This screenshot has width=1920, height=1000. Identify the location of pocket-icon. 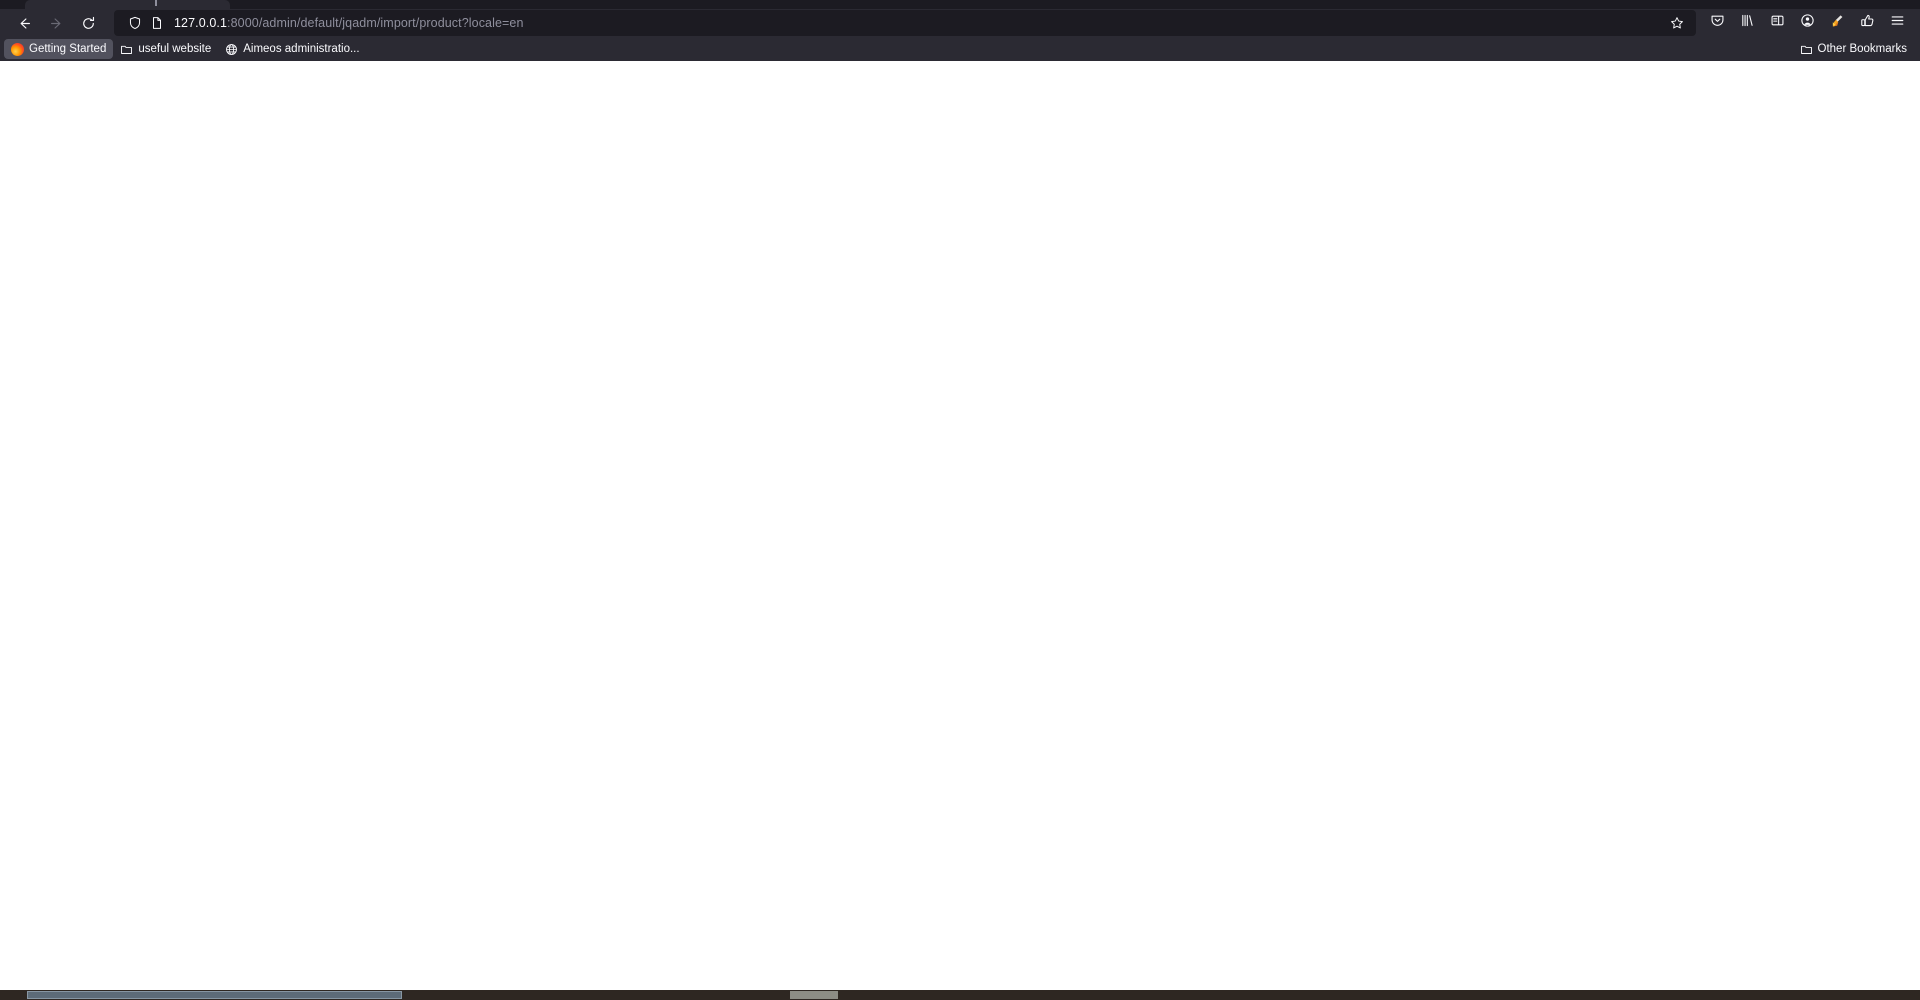
(1717, 23).